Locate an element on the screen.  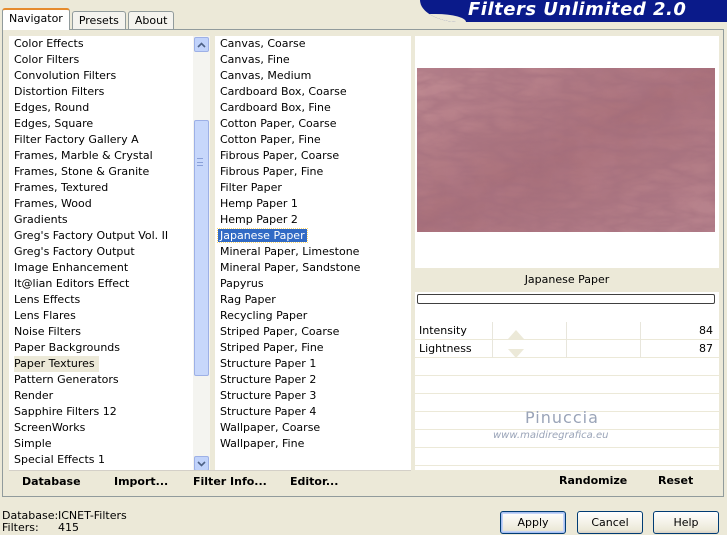
filter-item: Striped Paper, Fine is located at coordinates (313, 348).